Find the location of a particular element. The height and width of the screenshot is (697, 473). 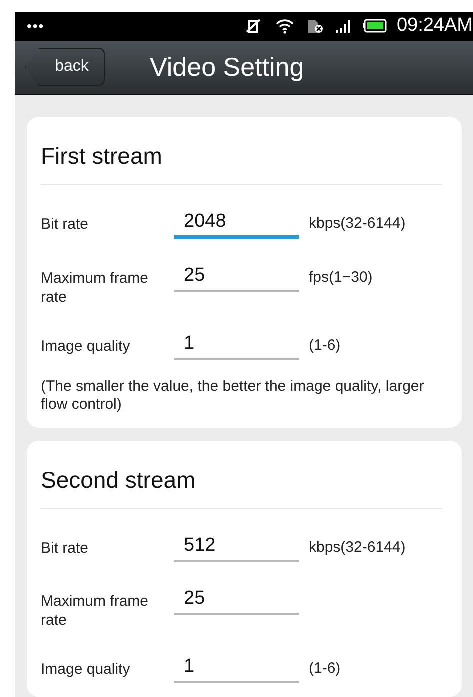

card-title: First stream is located at coordinates (241, 151).